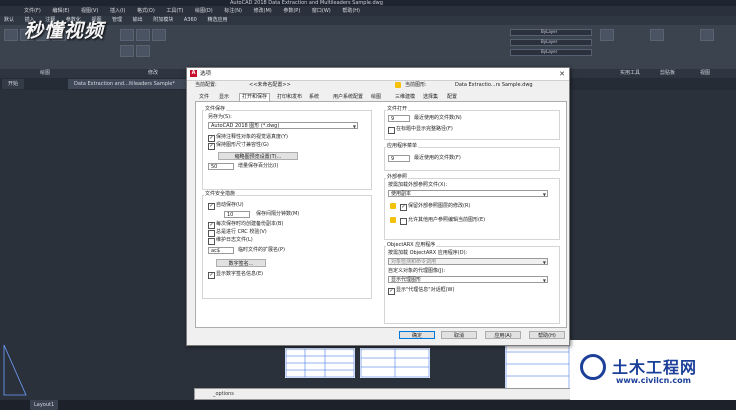 The width and height of the screenshot is (736, 410). What do you see at coordinates (9, 20) in the screenshot?
I see `ribbon-tab-home: 默认` at bounding box center [9, 20].